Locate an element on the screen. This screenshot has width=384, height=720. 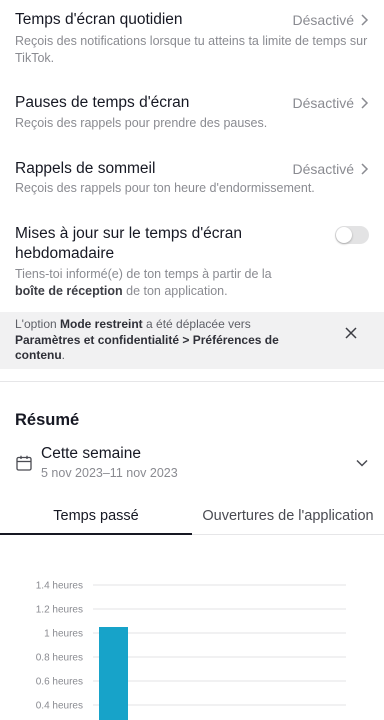
banner-part2: a été déplacée vers is located at coordinates (196, 324).